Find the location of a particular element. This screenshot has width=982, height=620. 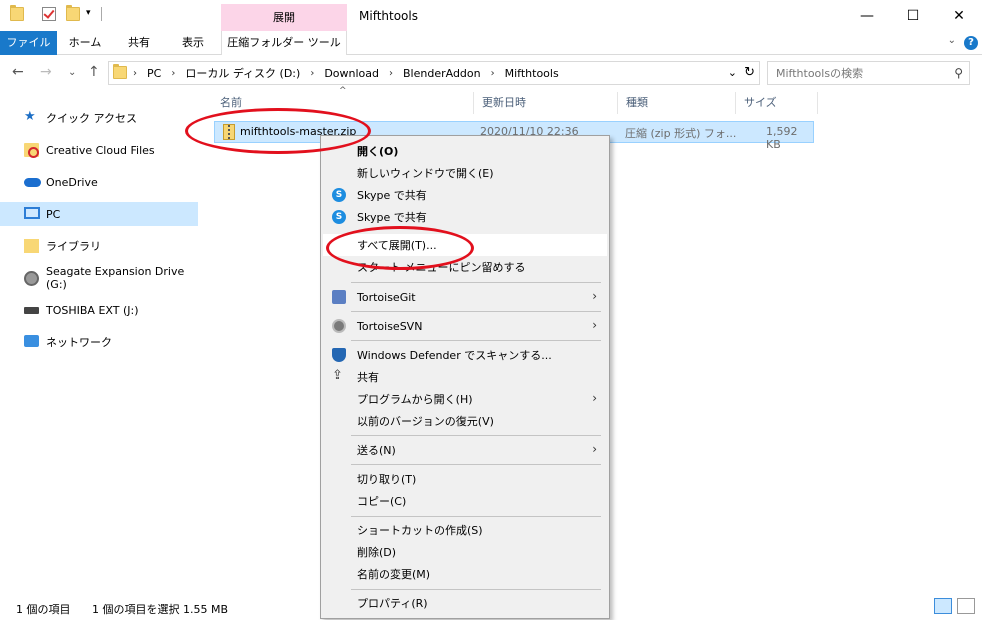

menu-item-open-new-window: 新しいウィンドウで開く(E) is located at coordinates (465, 173).